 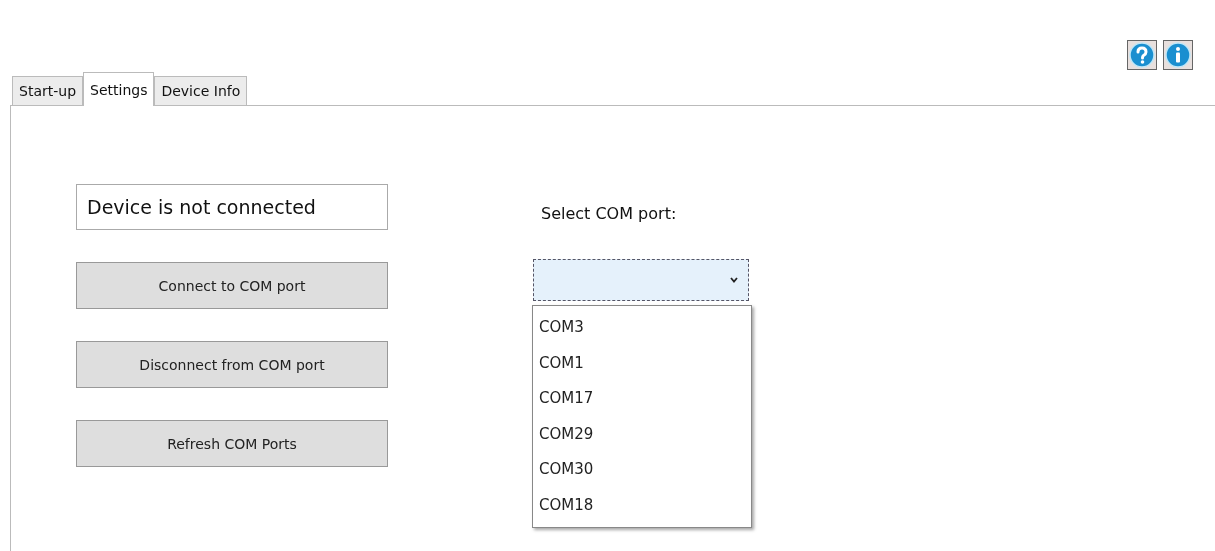 I want to click on help-button, so click(x=1142, y=55).